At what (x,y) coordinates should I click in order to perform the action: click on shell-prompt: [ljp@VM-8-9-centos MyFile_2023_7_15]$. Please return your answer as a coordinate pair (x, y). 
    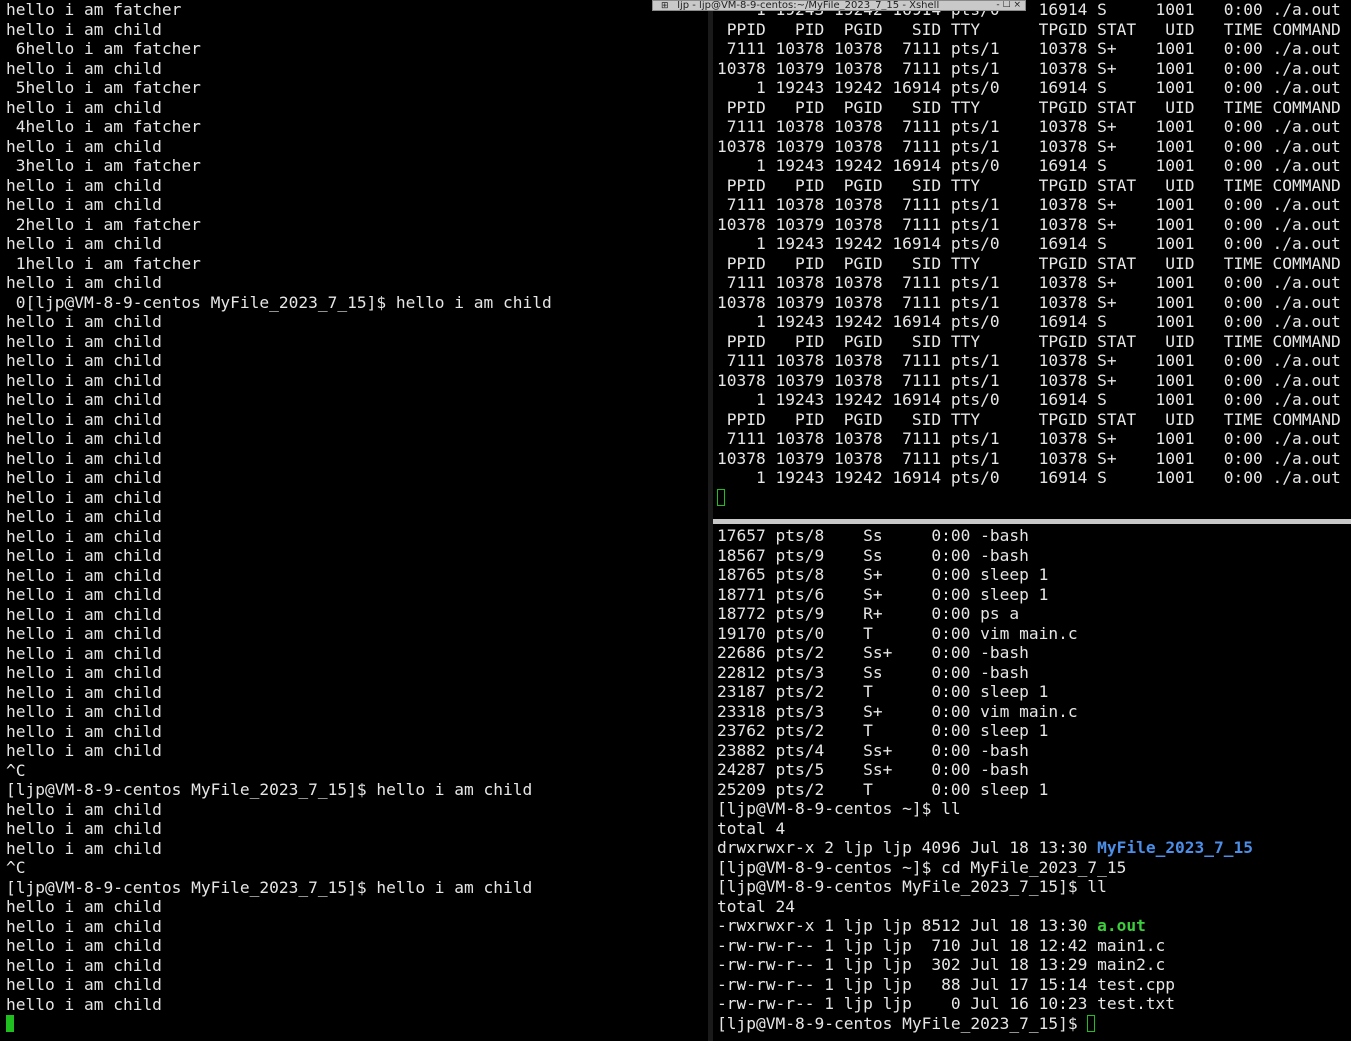
    Looking at the image, I should click on (902, 1023).